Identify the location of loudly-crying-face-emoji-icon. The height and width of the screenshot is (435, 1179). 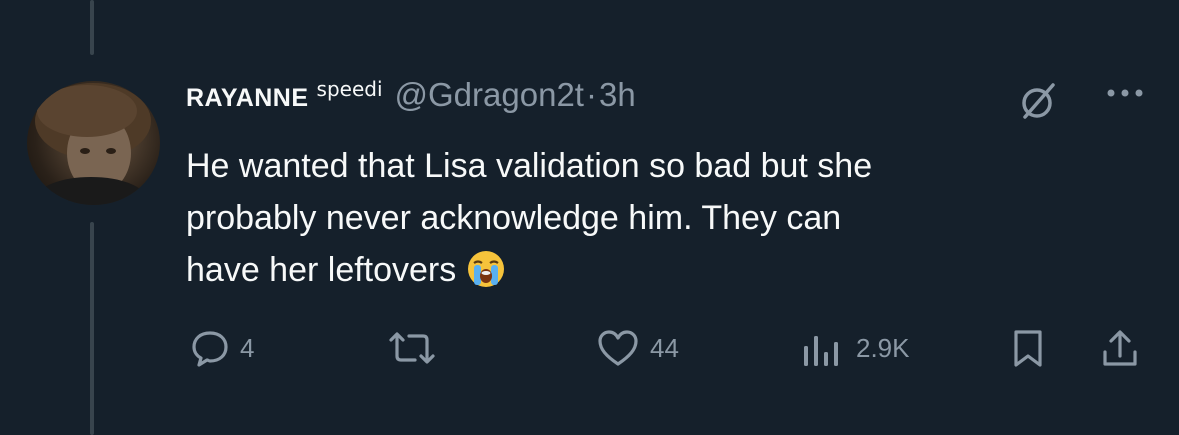
(486, 269).